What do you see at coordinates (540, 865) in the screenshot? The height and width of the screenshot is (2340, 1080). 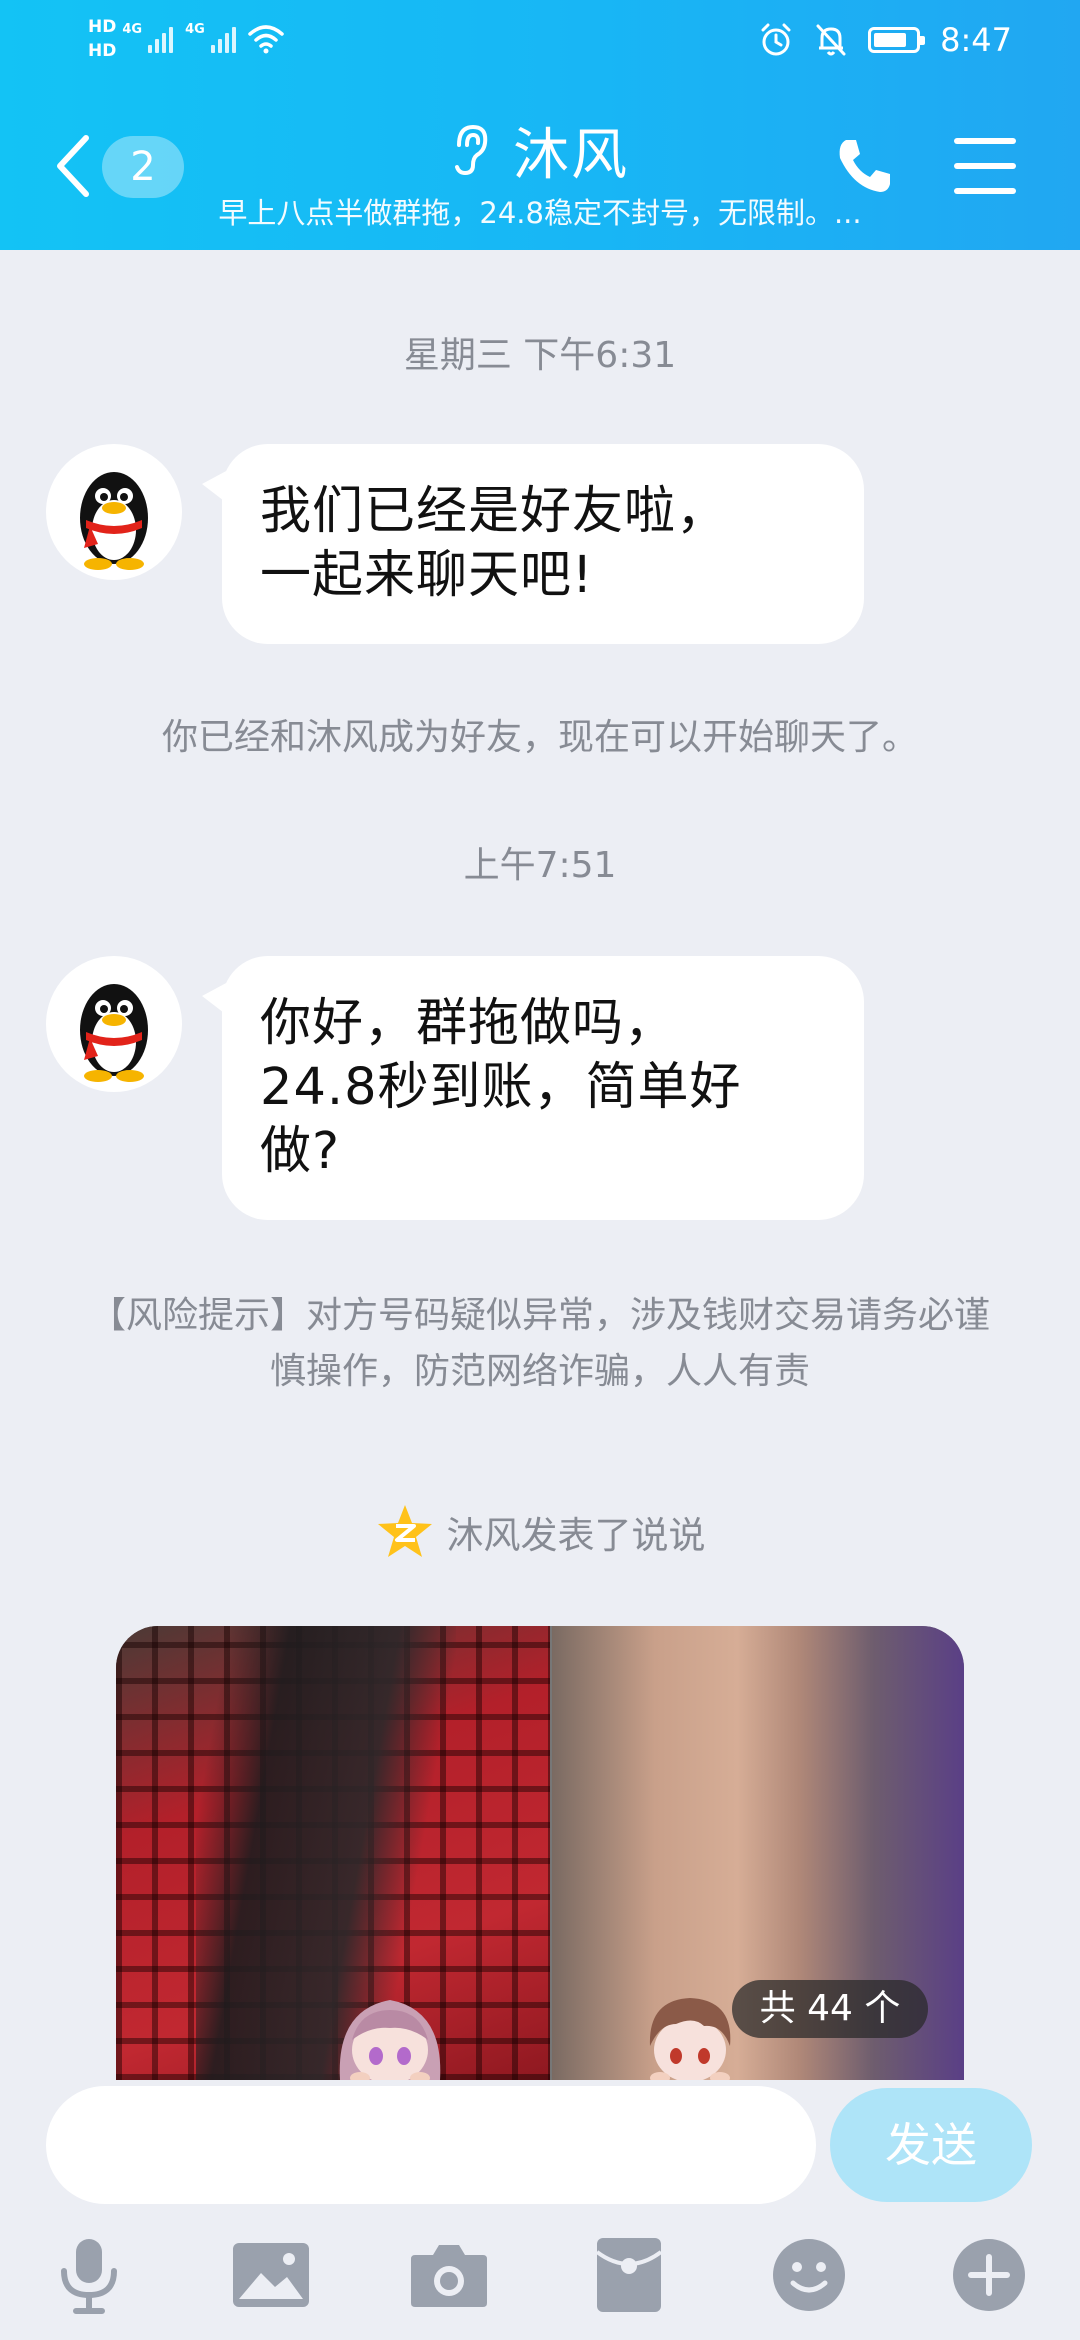 I see `message-timestamp: 上午7:51` at bounding box center [540, 865].